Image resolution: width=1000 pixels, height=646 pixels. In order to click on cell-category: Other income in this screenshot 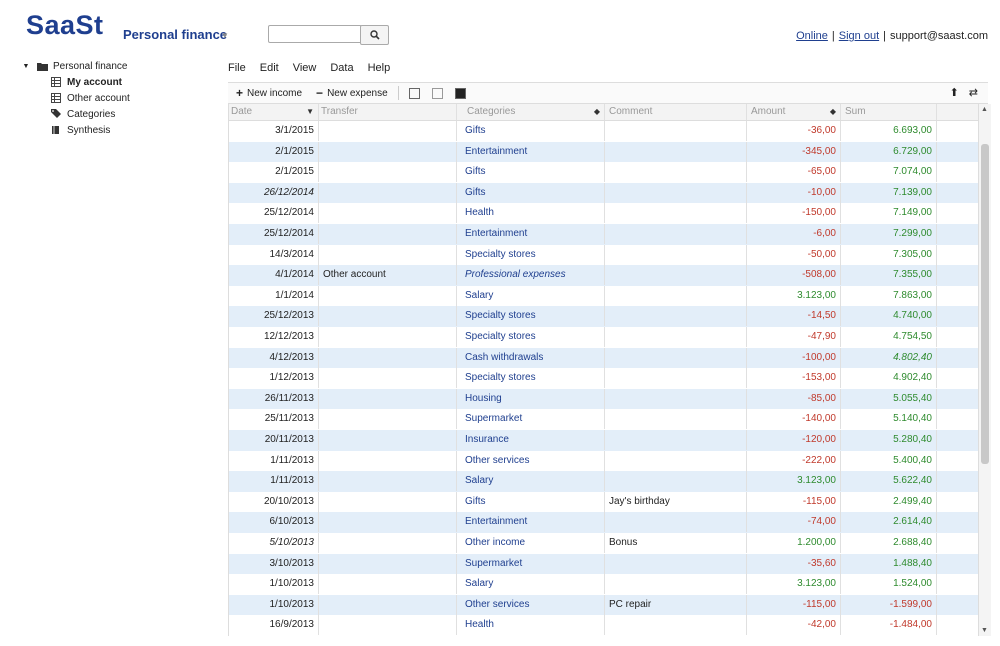, I will do `click(531, 543)`.